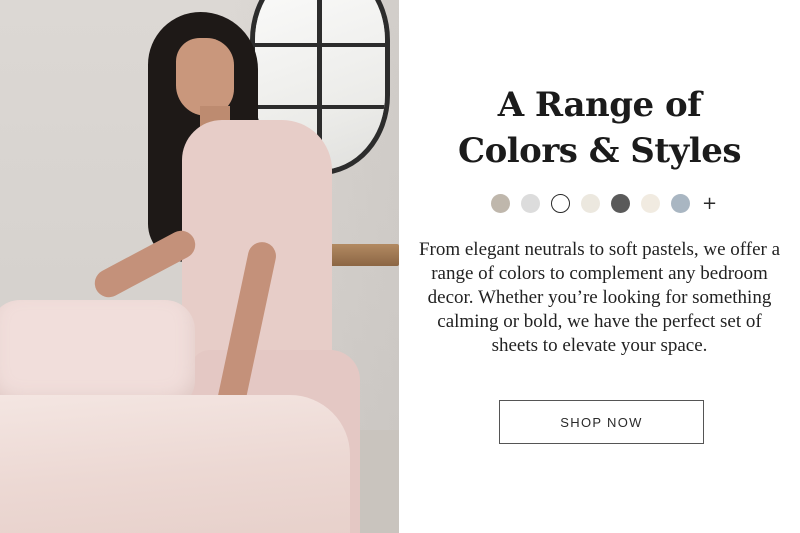 The width and height of the screenshot is (800, 533). I want to click on page-title: A Range of Colors & Styles, so click(599, 128).